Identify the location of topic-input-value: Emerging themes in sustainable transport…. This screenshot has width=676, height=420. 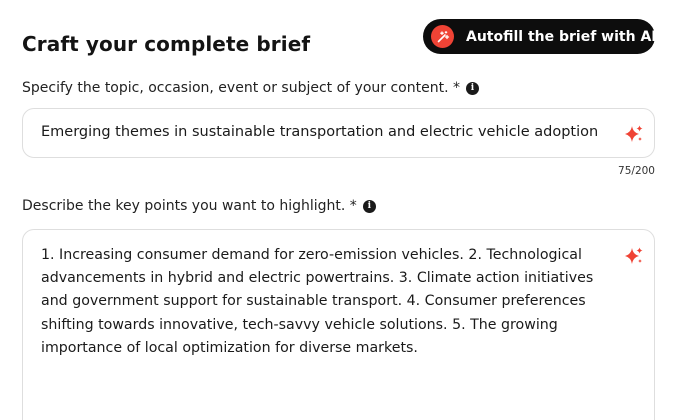
(329, 132).